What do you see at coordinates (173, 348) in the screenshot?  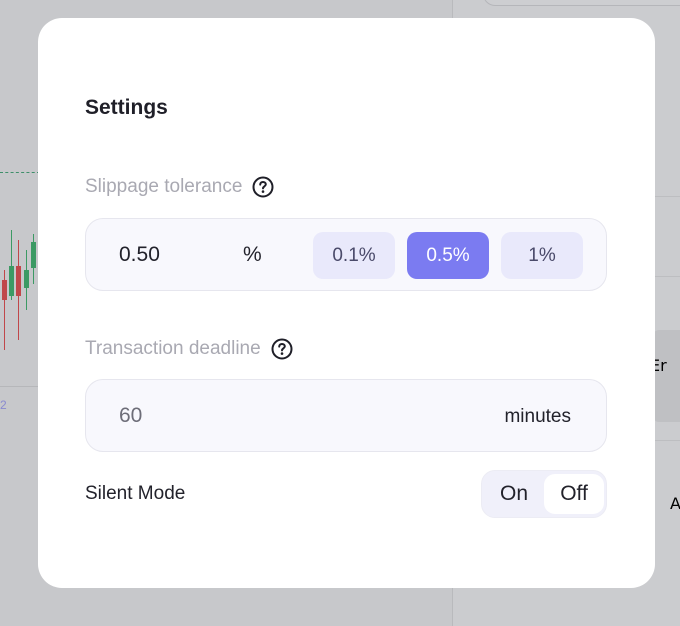 I see `deadline-label: Transaction deadline` at bounding box center [173, 348].